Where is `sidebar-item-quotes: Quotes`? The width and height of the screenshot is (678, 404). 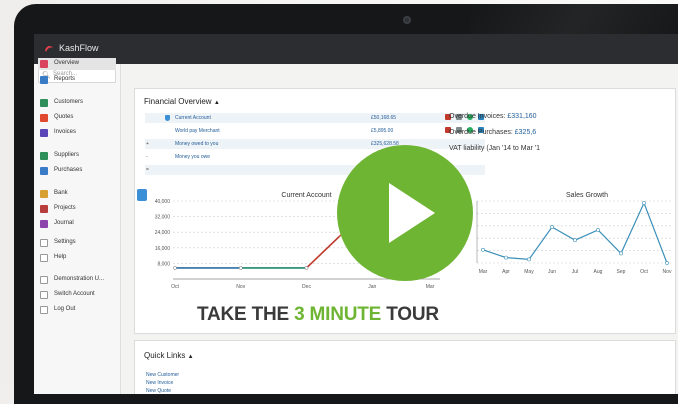
sidebar-item-quotes: Quotes is located at coordinates (77, 118).